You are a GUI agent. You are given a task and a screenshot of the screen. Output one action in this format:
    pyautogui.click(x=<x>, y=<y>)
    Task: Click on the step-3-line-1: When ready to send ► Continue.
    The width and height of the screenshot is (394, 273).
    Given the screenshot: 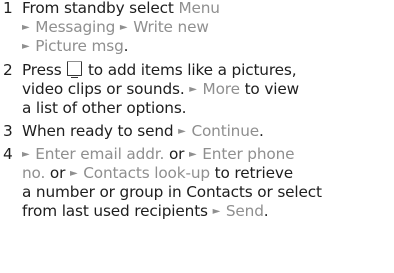 What is the action you would take?
    pyautogui.click(x=208, y=131)
    